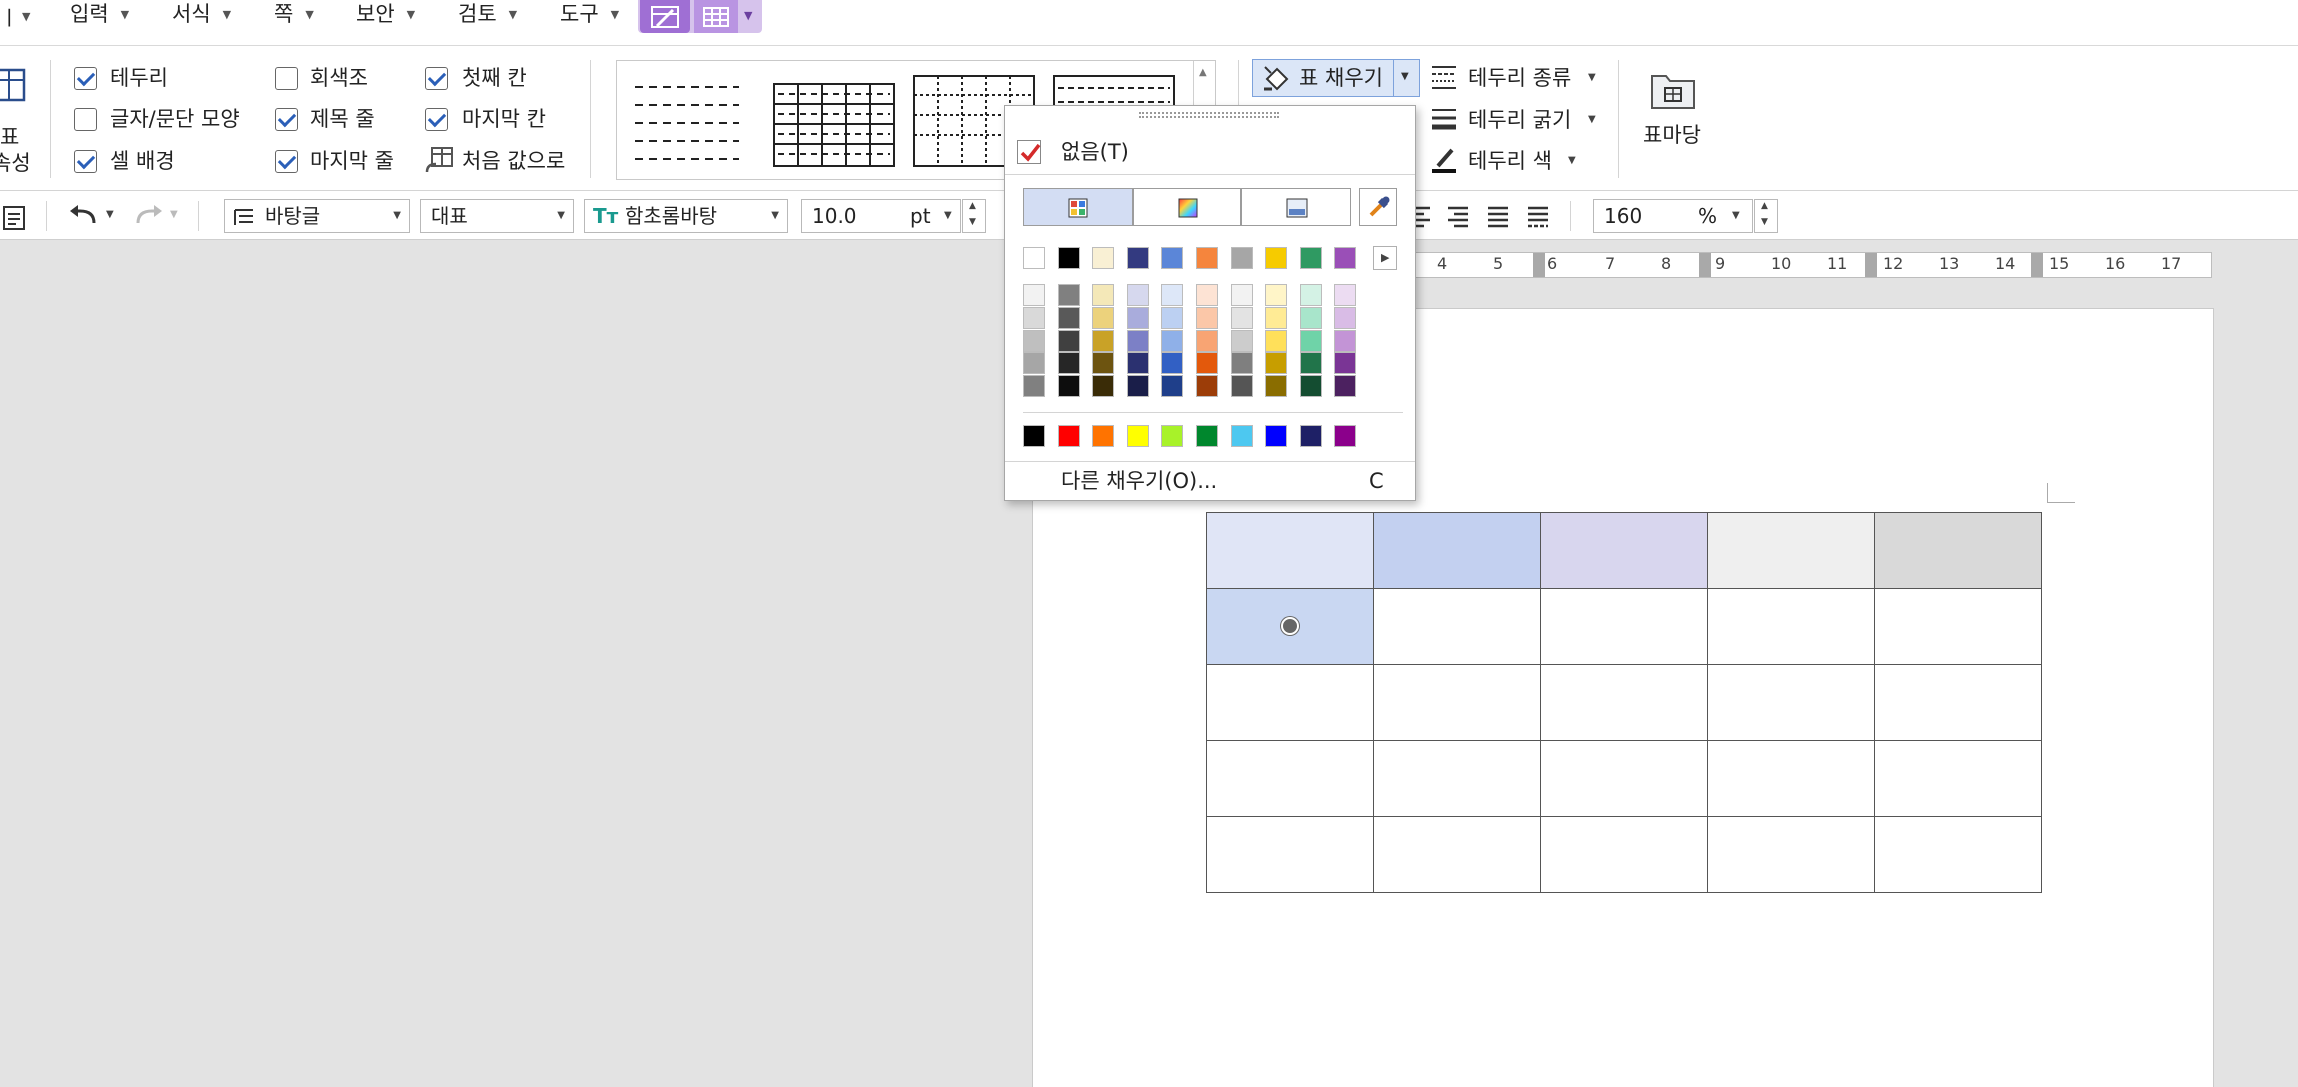 This screenshot has height=1087, width=2298. I want to click on table-fill-dropdown: ▼, so click(1406, 78).